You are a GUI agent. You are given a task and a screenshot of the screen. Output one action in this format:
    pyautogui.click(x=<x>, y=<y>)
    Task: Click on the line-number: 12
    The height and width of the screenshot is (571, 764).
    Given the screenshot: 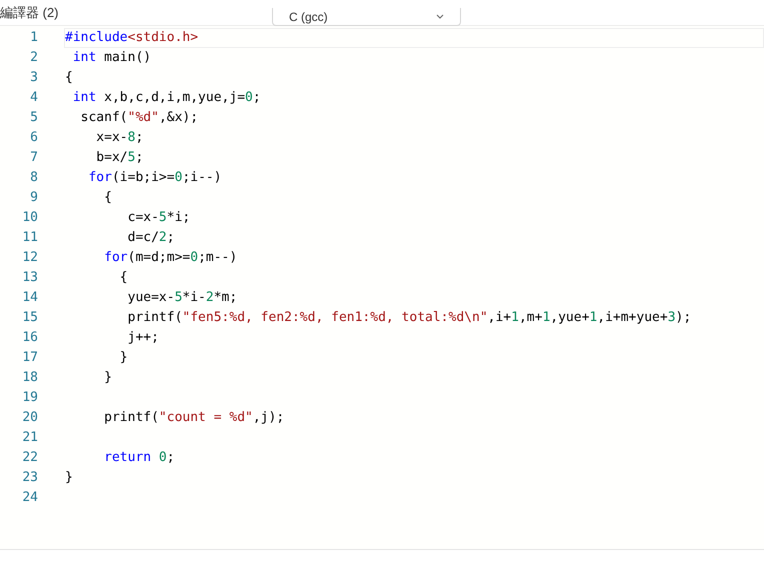 What is the action you would take?
    pyautogui.click(x=29, y=258)
    